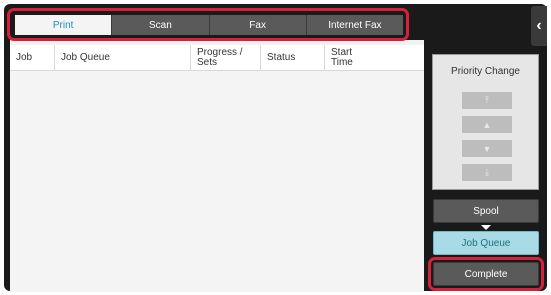 Image resolution: width=551 pixels, height=295 pixels. I want to click on job-queue-button: Job Queue, so click(486, 243).